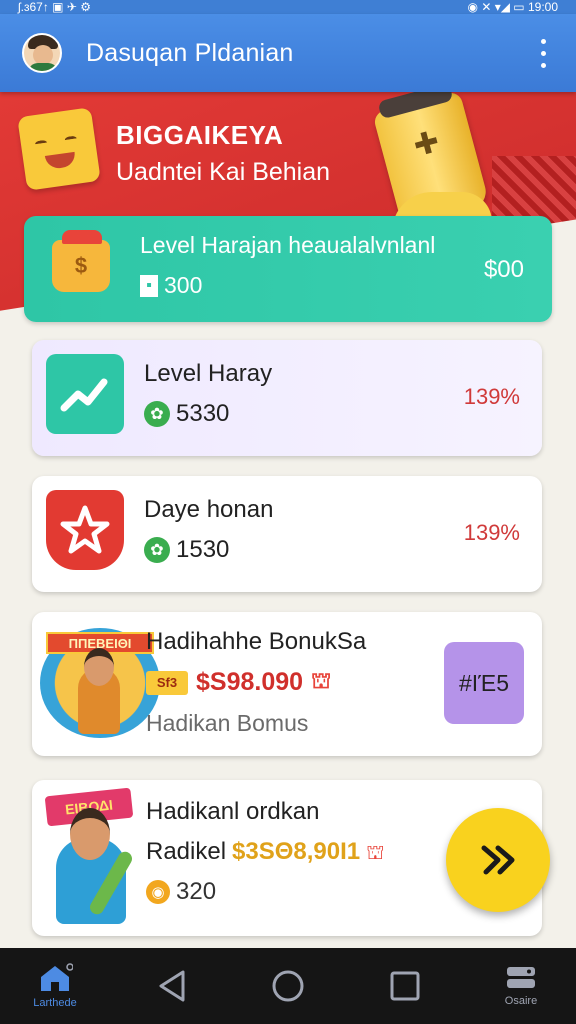 This screenshot has height=1024, width=576. What do you see at coordinates (223, 172) in the screenshot?
I see `hero-subtitle: Uadntei Kai Behian` at bounding box center [223, 172].